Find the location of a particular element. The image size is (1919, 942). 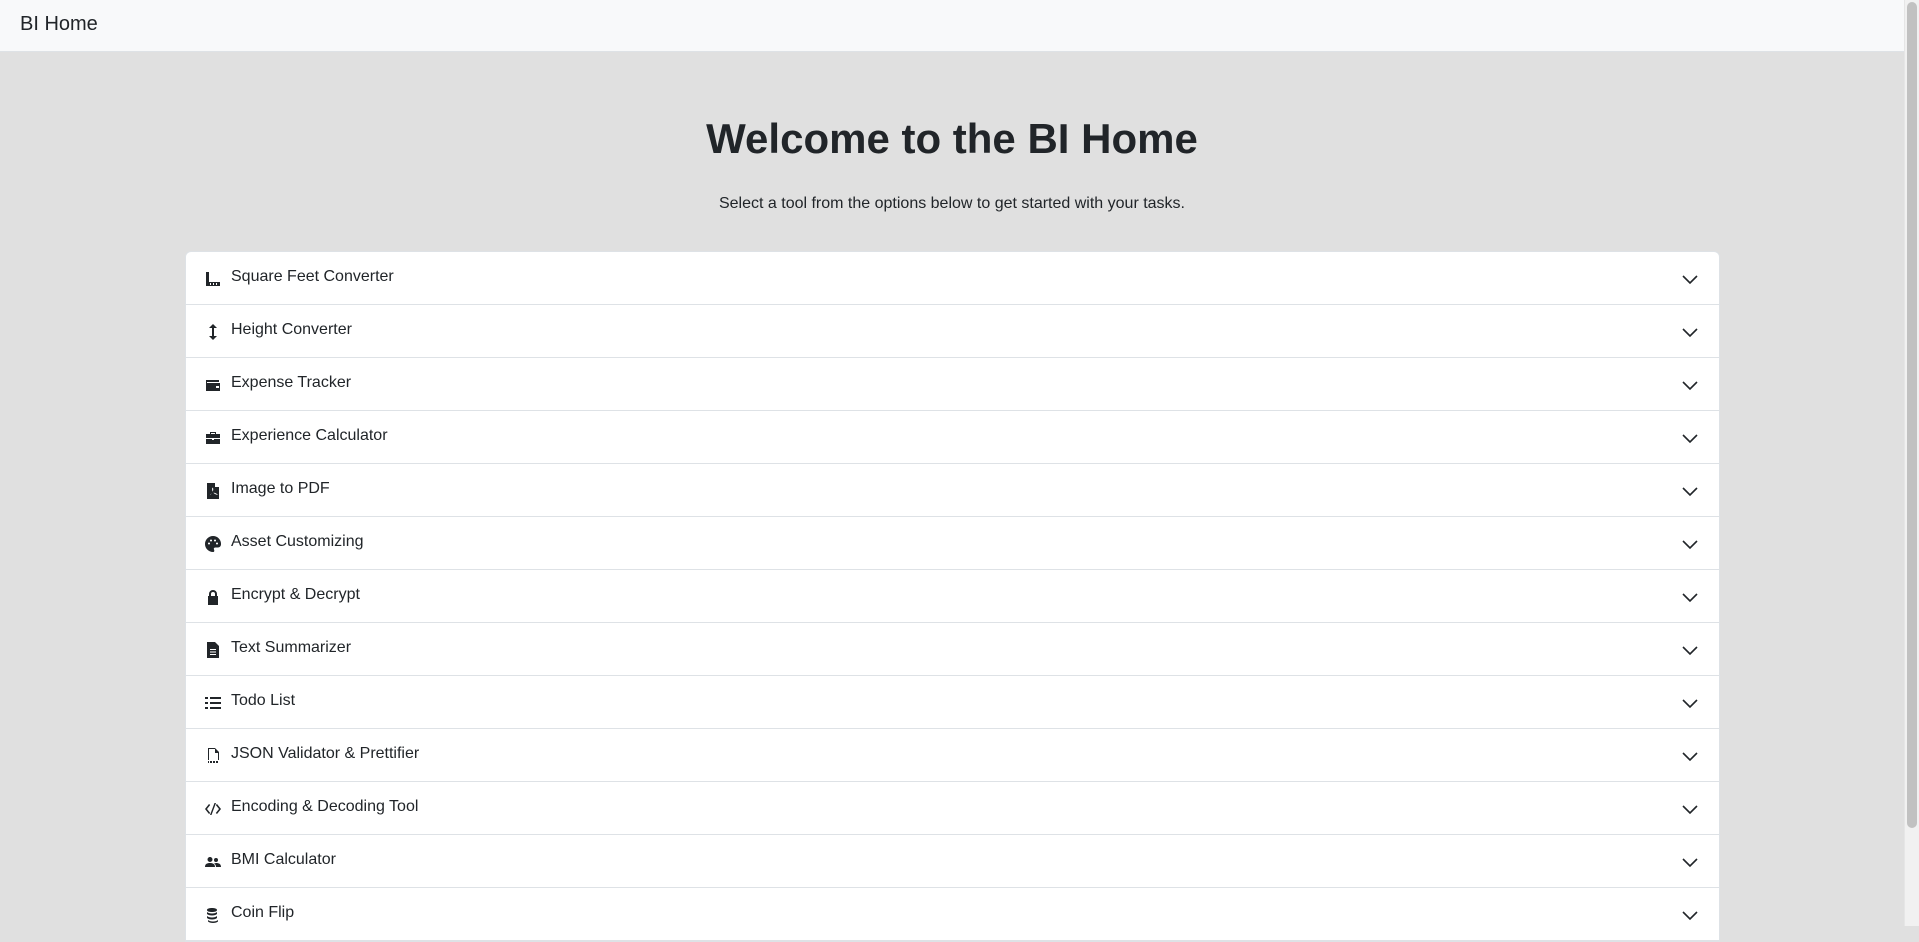

accordion-item-label: Square Feet Converter is located at coordinates (312, 276).